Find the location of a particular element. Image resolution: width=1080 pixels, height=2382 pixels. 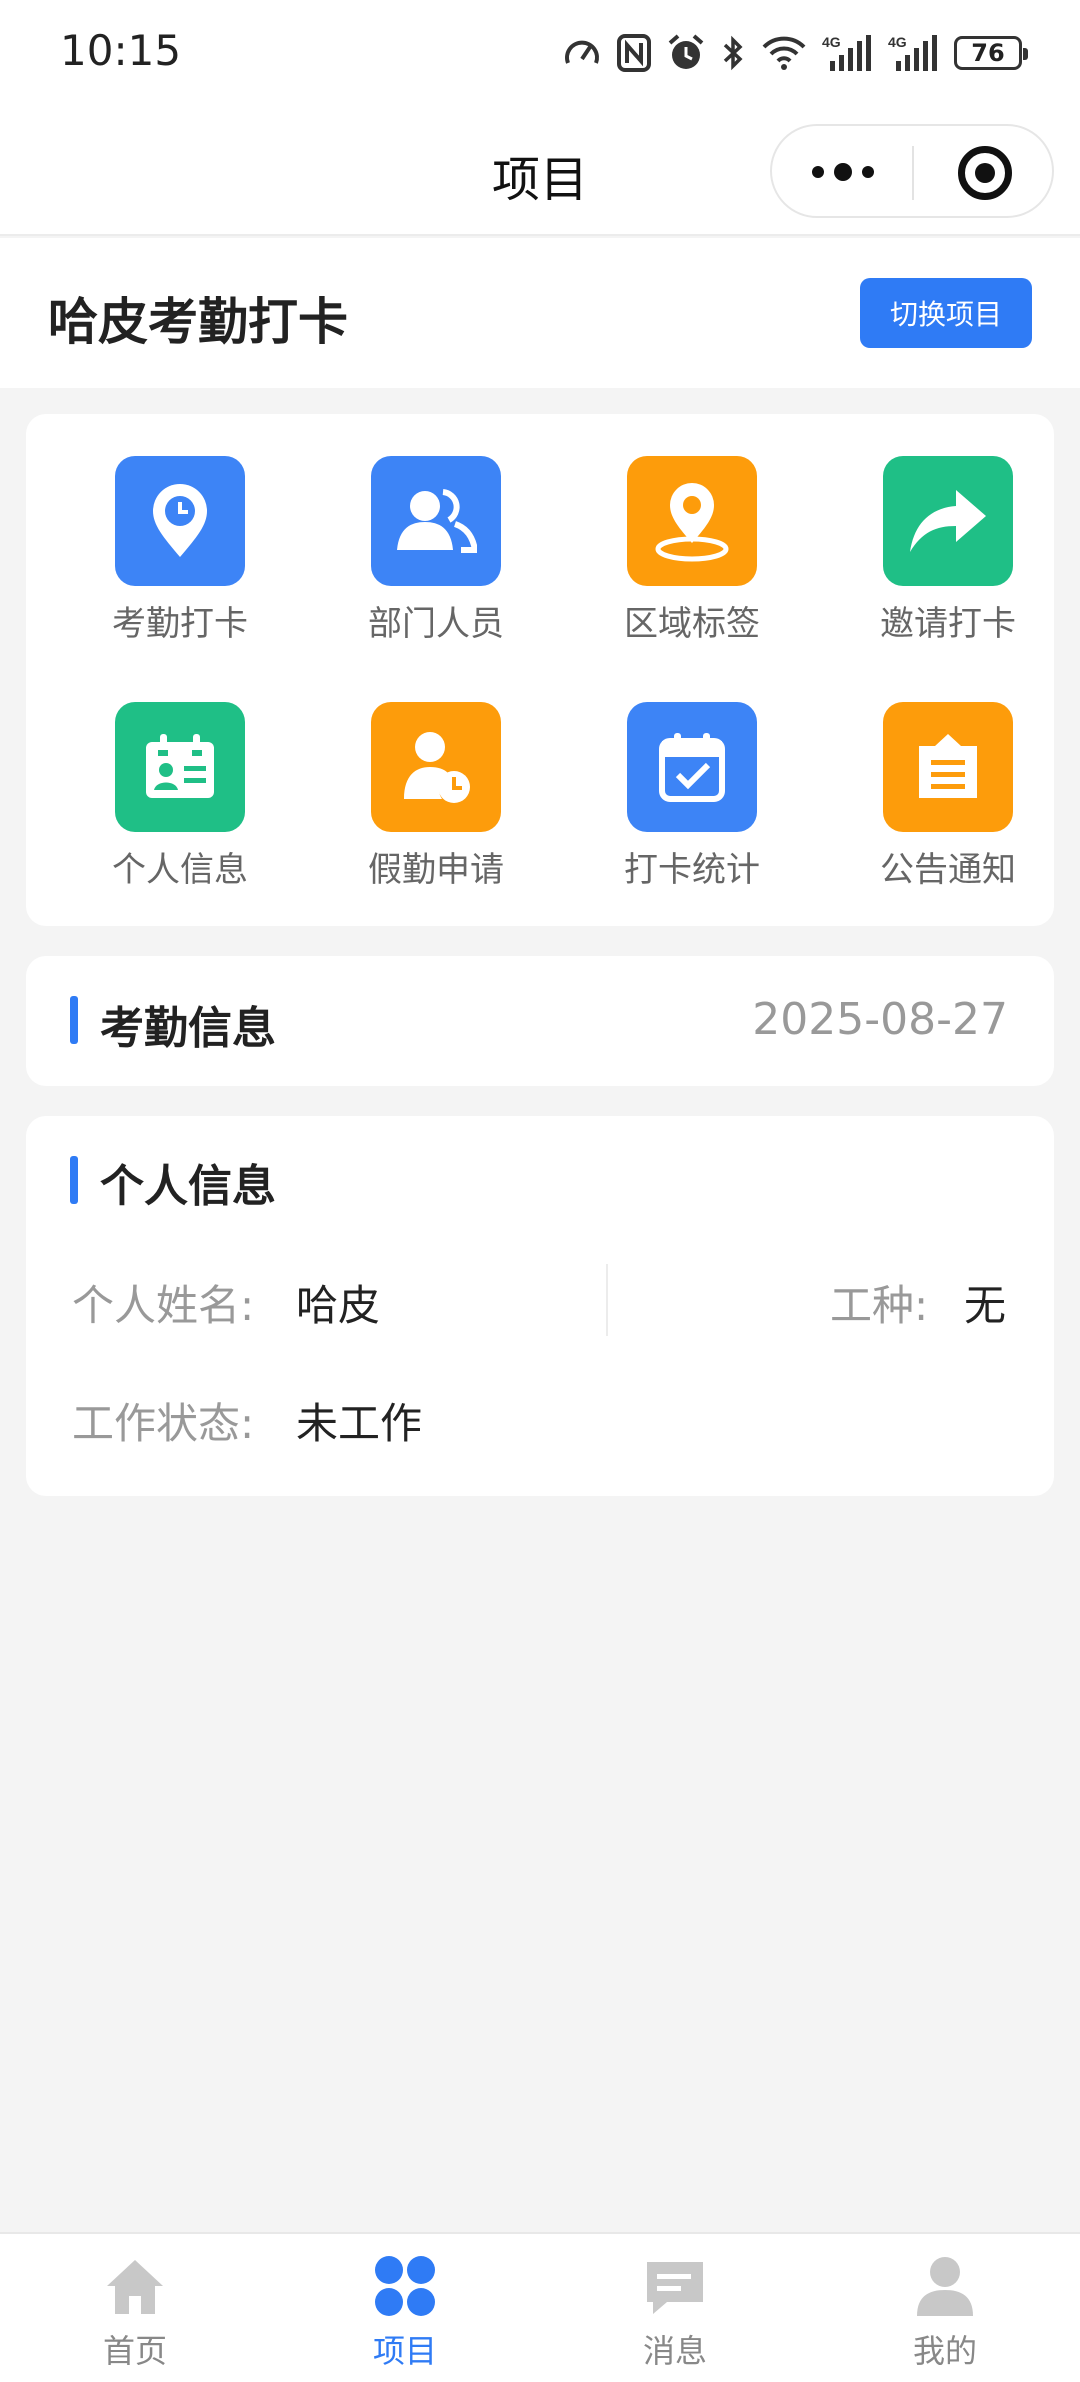

personal-section-title: 个人信息 is located at coordinates (188, 1186).